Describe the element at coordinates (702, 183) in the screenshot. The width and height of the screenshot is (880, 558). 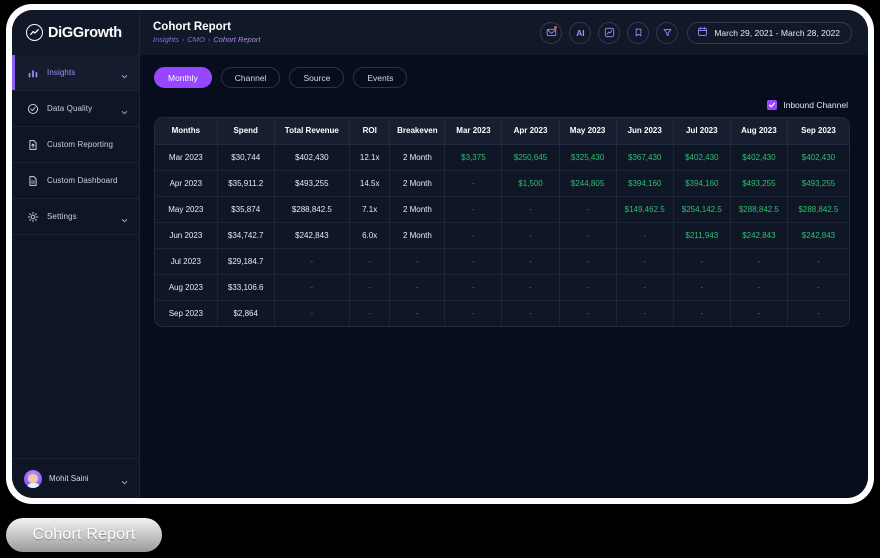
I see `table-cell: $394,160` at that location.